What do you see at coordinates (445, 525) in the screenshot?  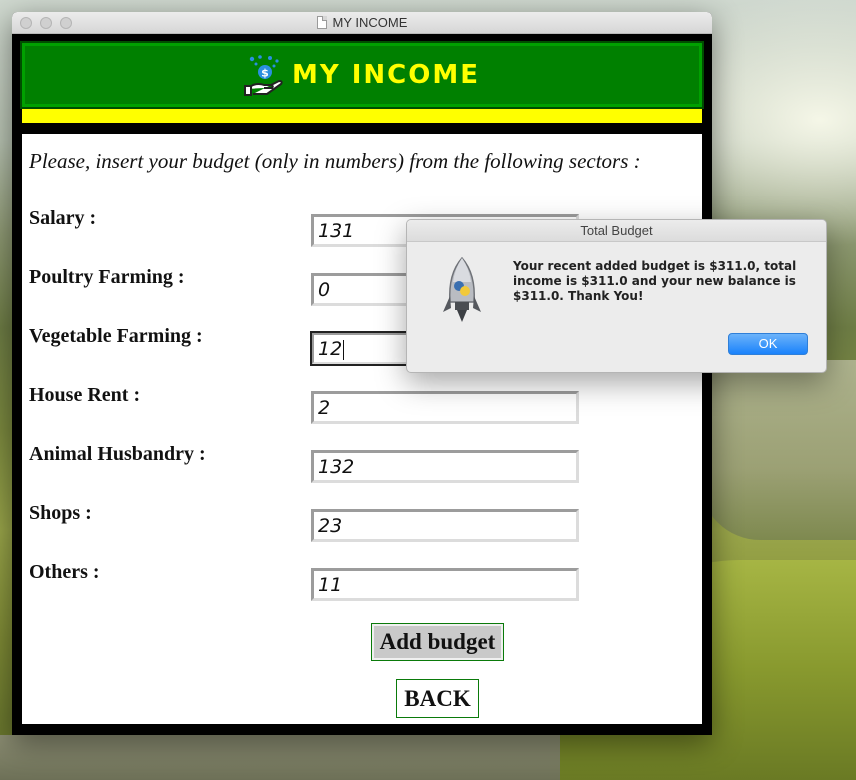 I see `shops-input: 23` at bounding box center [445, 525].